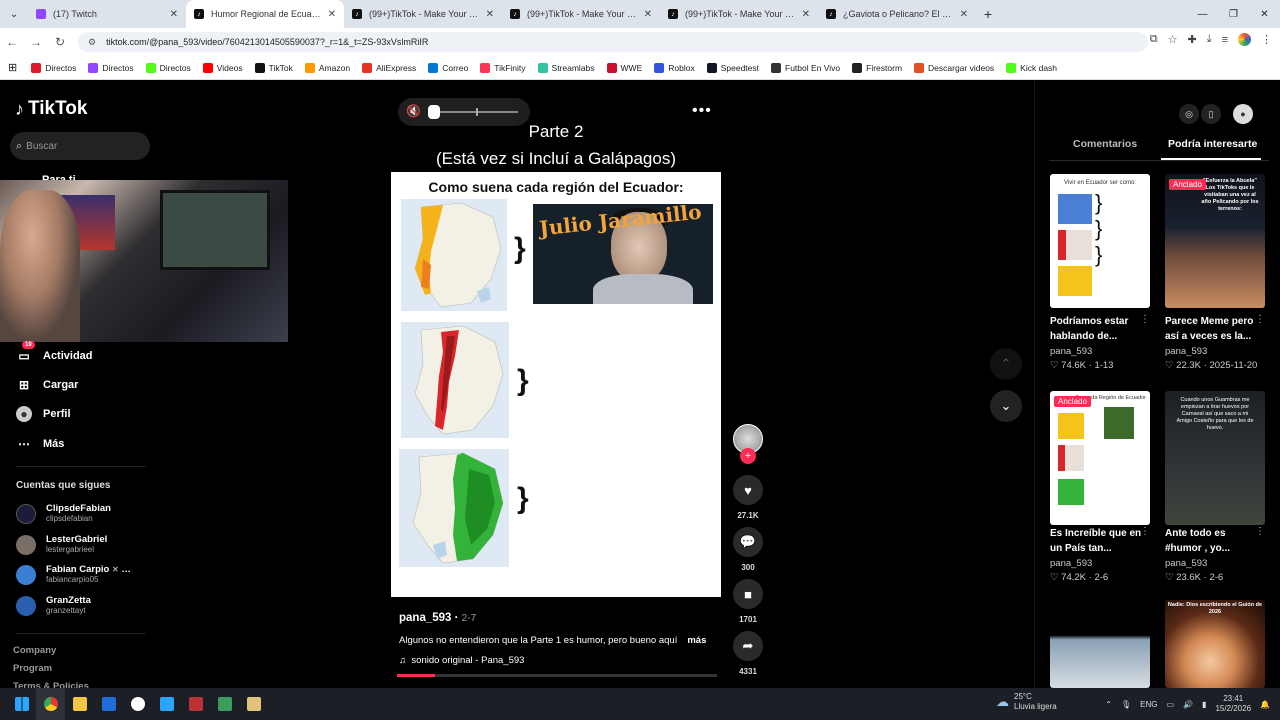  Describe the element at coordinates (1148, 704) in the screenshot. I see `language-indicator: ENG` at that location.